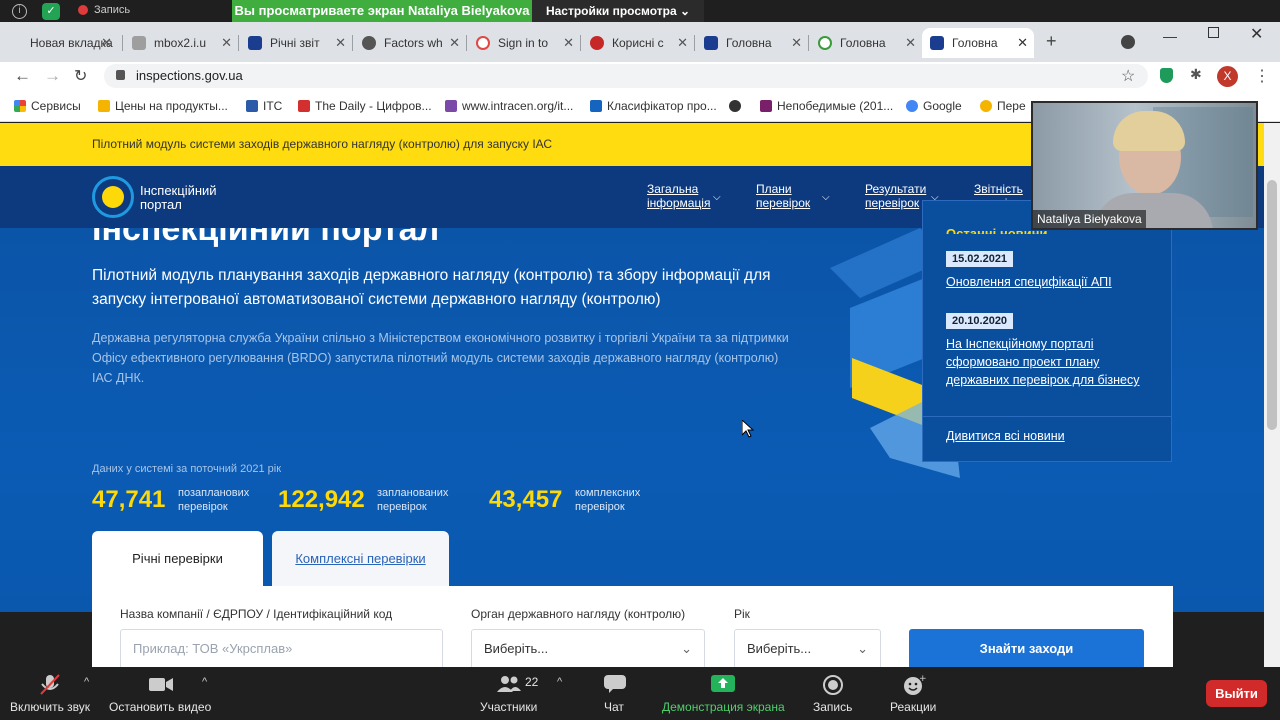 The height and width of the screenshot is (720, 1280). Describe the element at coordinates (749, 43) in the screenshot. I see `tab-label: Головна` at that location.